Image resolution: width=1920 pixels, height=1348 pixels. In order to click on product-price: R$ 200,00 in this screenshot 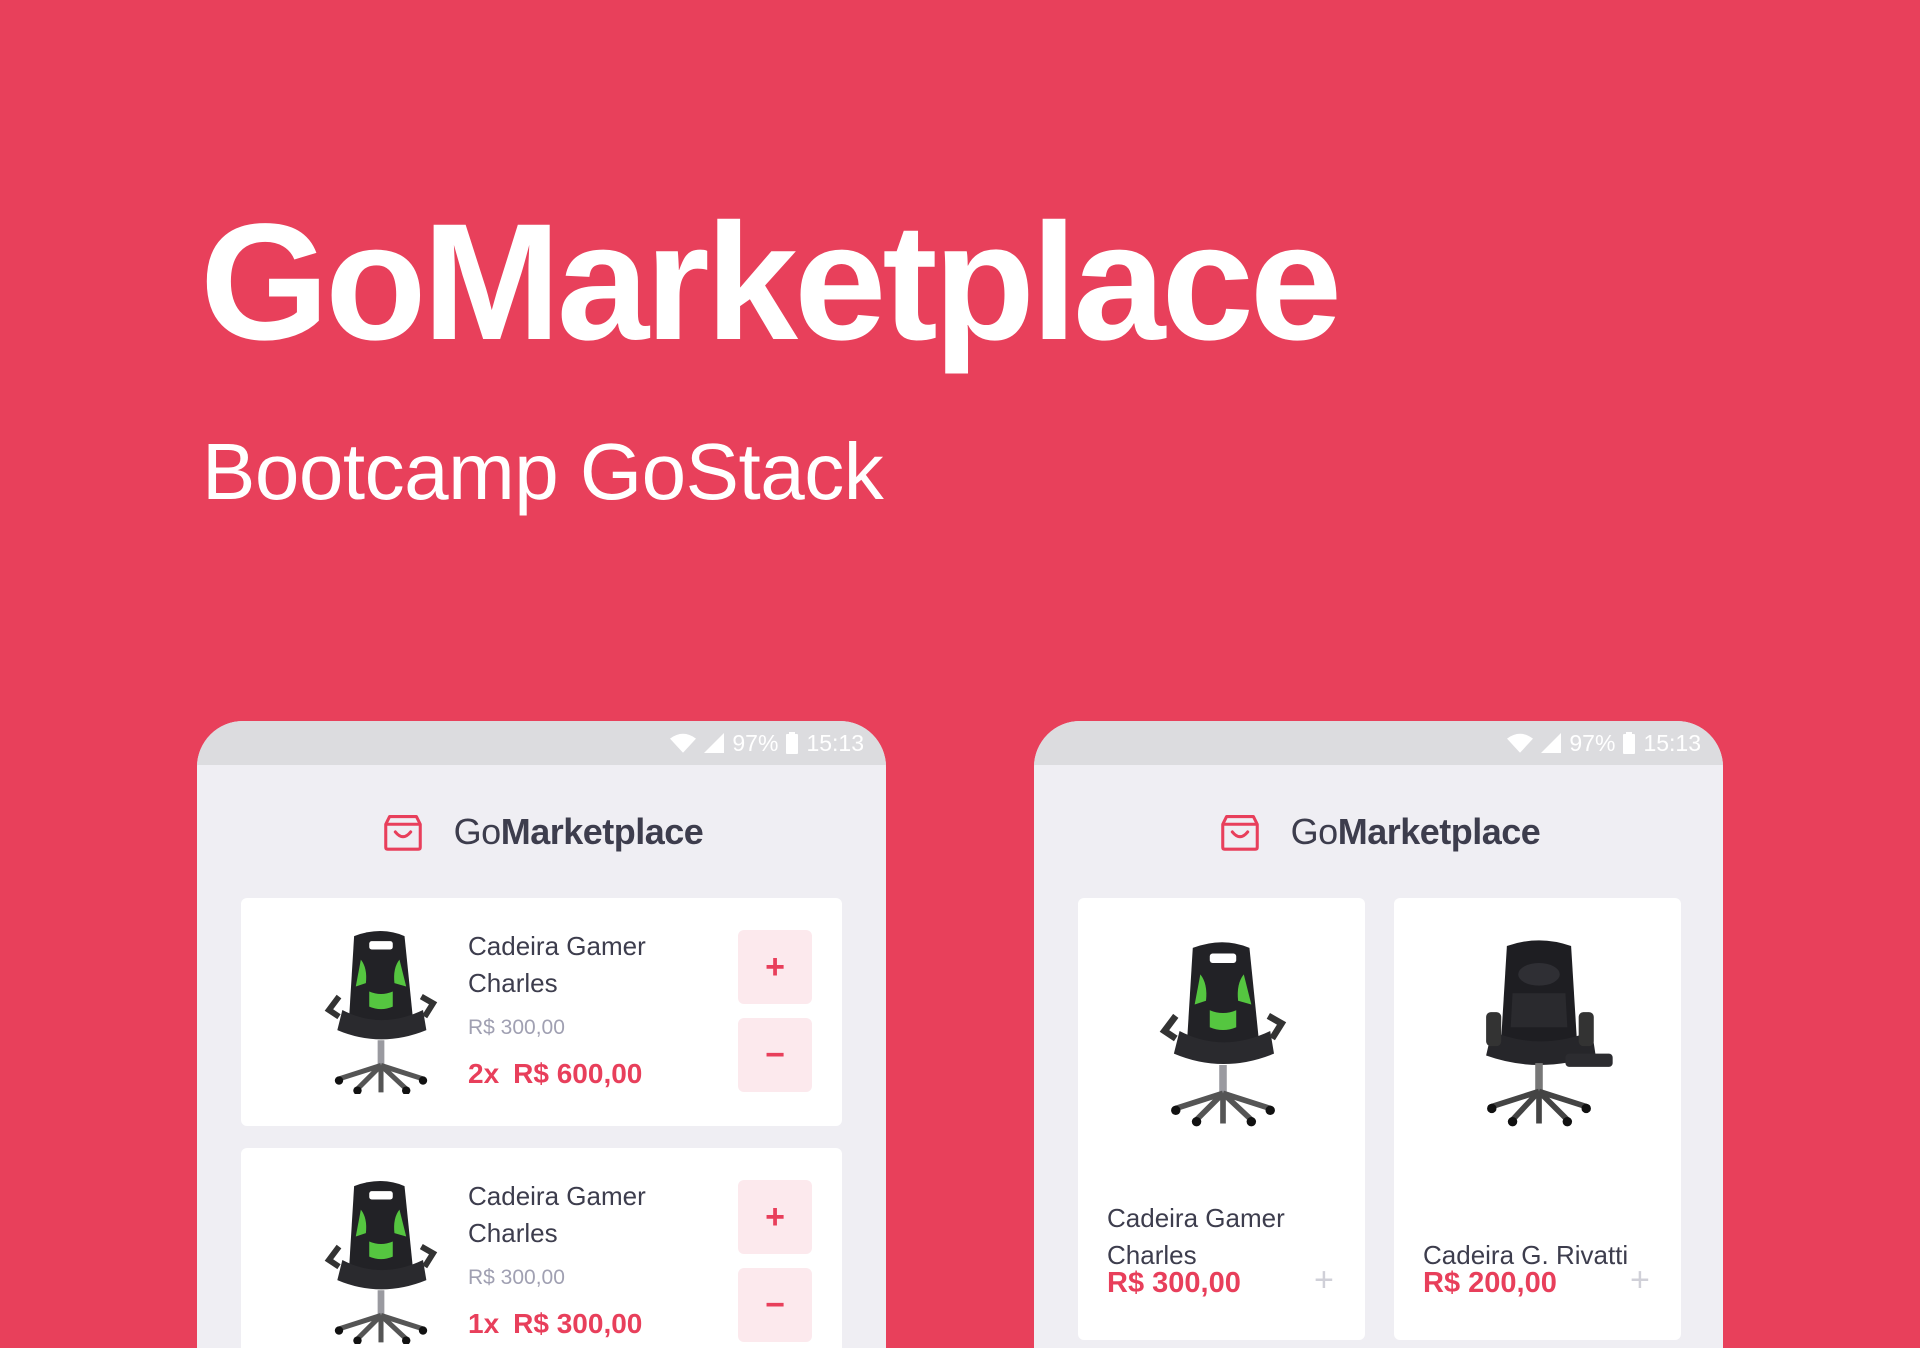, I will do `click(1490, 1283)`.